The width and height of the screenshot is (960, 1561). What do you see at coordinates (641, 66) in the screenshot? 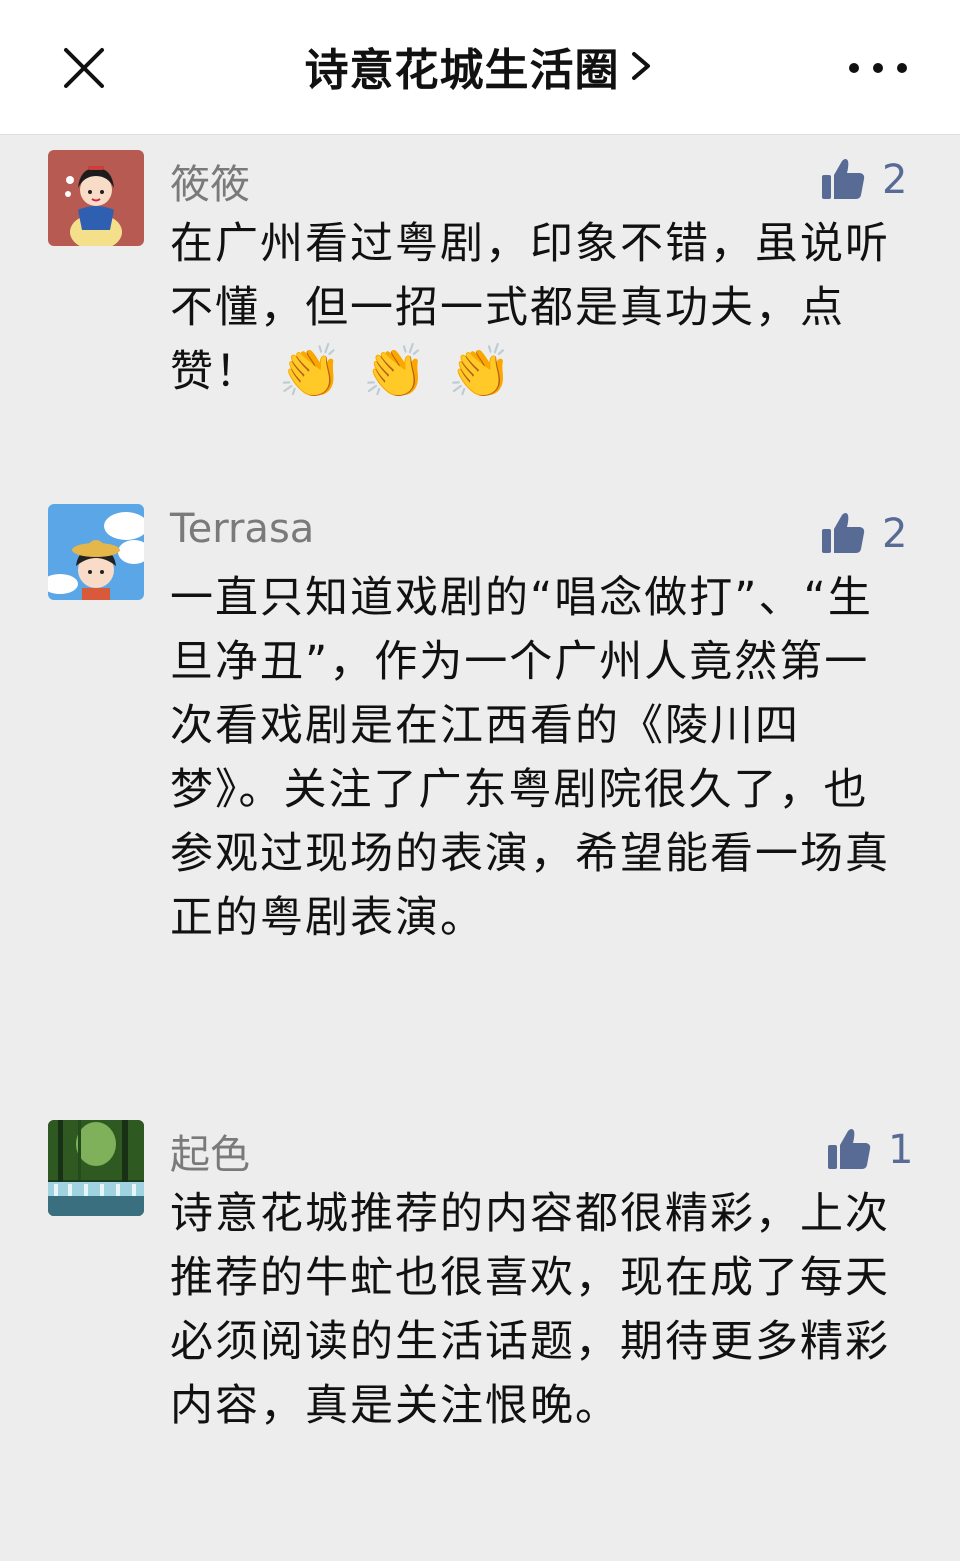
I see `chevron-right-icon` at bounding box center [641, 66].